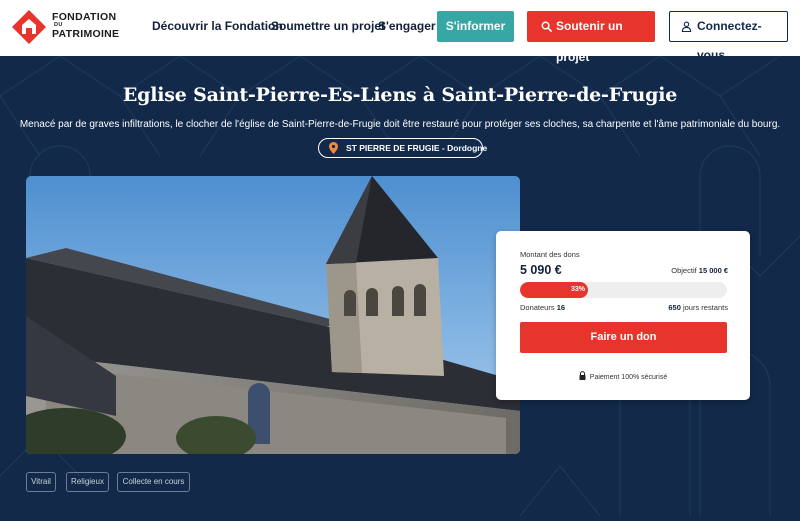  Describe the element at coordinates (541, 270) in the screenshot. I see `amount-value: 5 090 €` at that location.